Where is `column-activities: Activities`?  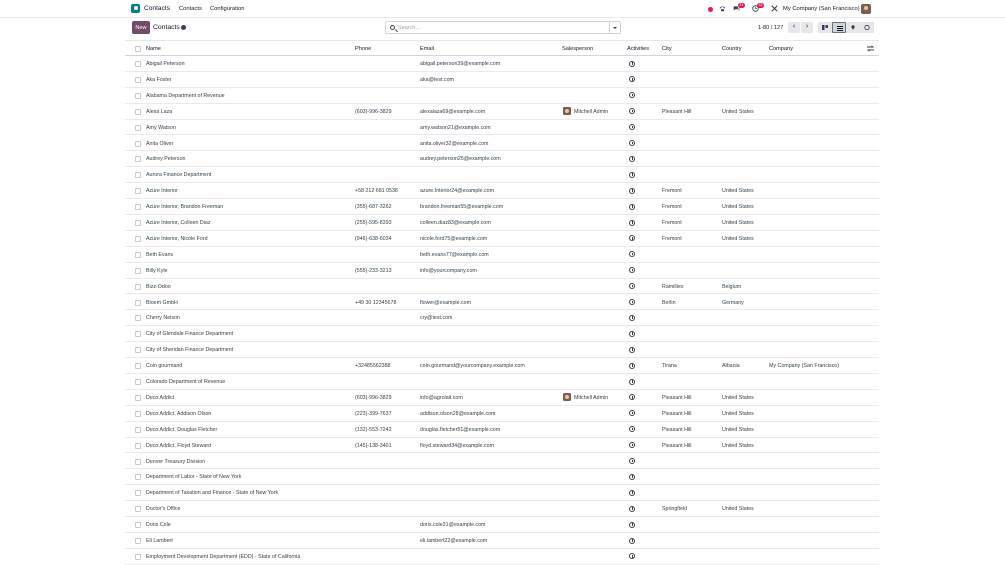 column-activities: Activities is located at coordinates (638, 49).